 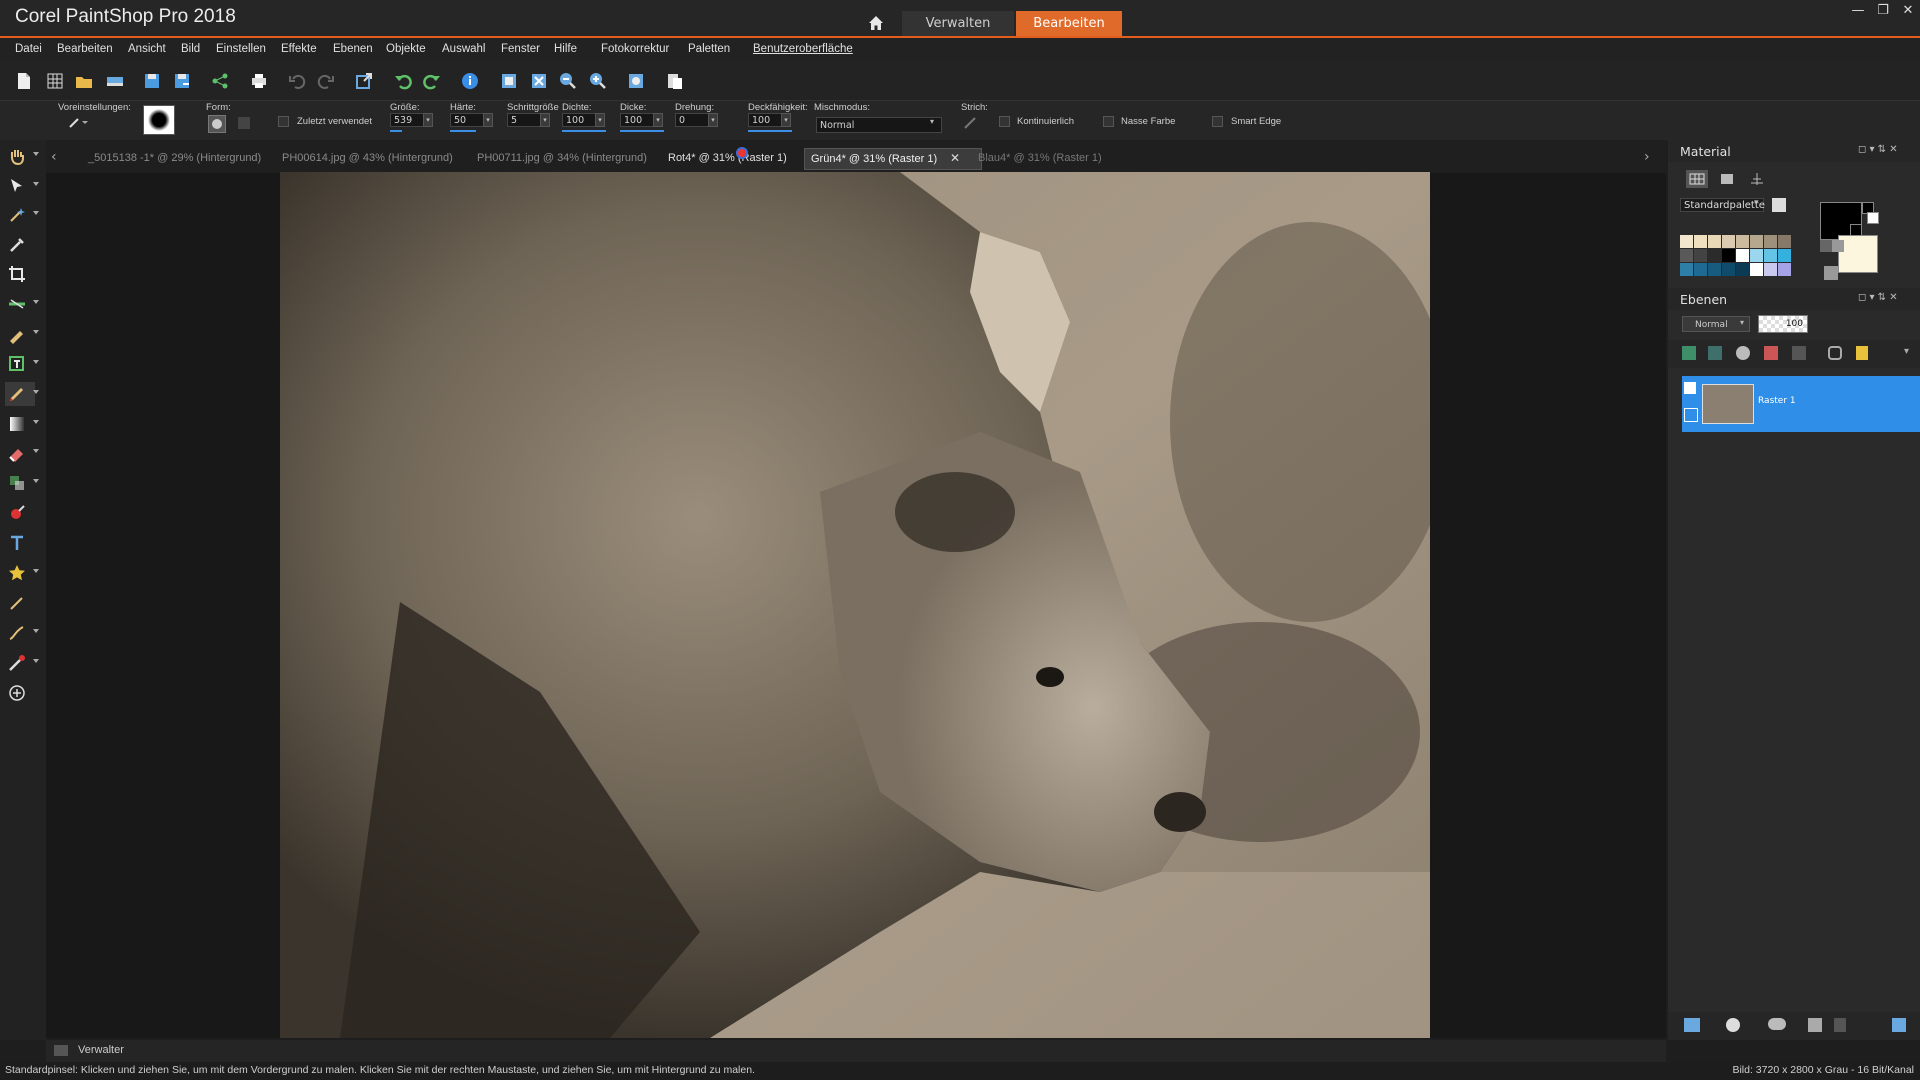 I want to click on menu-fotokorrektur: Fotokorrektur, so click(x=635, y=49).